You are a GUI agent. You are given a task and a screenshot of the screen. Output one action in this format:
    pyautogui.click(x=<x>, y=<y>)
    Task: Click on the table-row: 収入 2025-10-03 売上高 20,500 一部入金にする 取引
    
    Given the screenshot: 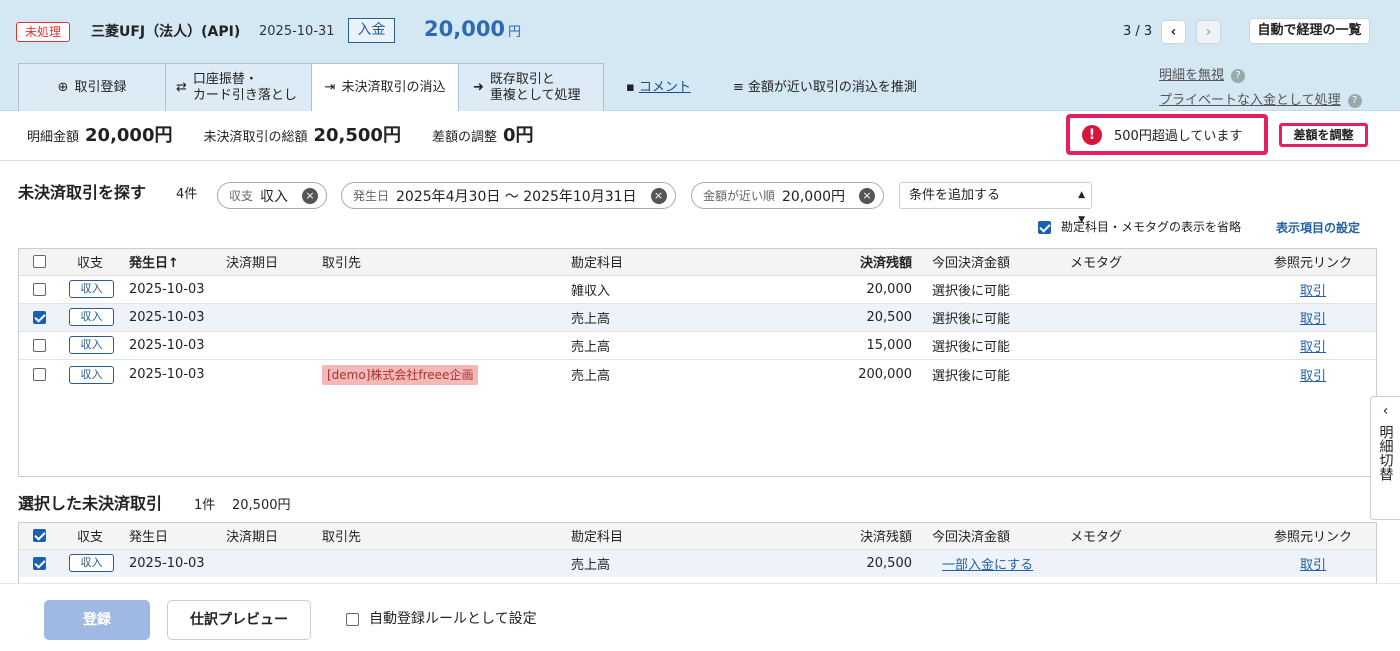 What is the action you would take?
    pyautogui.click(x=697, y=563)
    